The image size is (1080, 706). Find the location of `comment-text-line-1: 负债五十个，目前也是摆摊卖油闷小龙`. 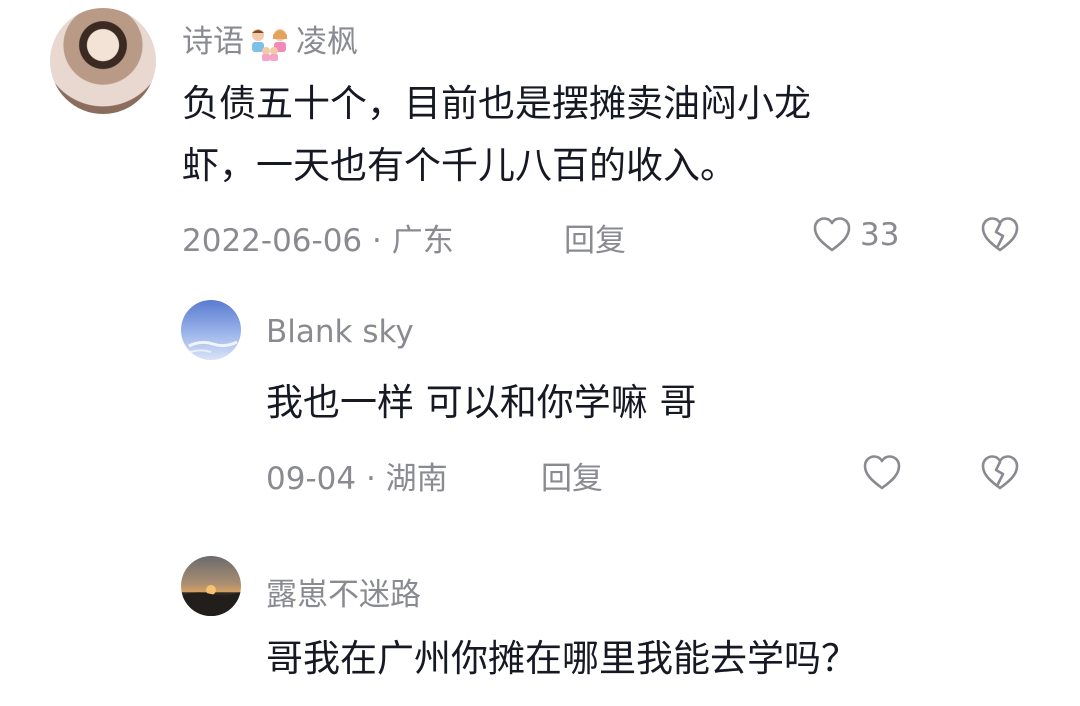

comment-text-line-1: 负债五十个，目前也是摆摊卖油闷小龙 is located at coordinates (496, 103).